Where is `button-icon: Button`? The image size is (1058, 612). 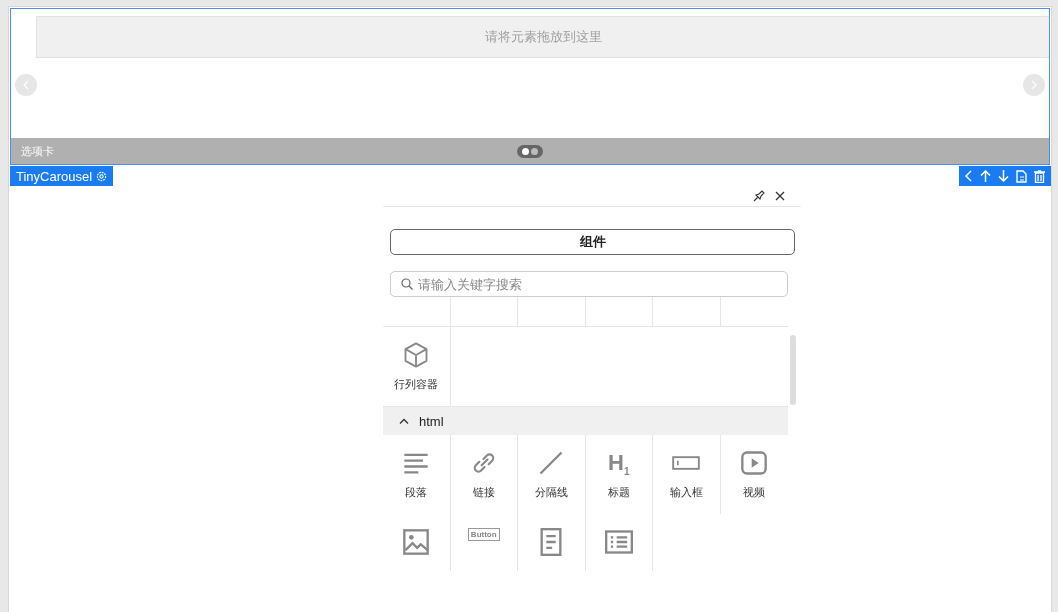
button-icon: Button is located at coordinates (483, 534).